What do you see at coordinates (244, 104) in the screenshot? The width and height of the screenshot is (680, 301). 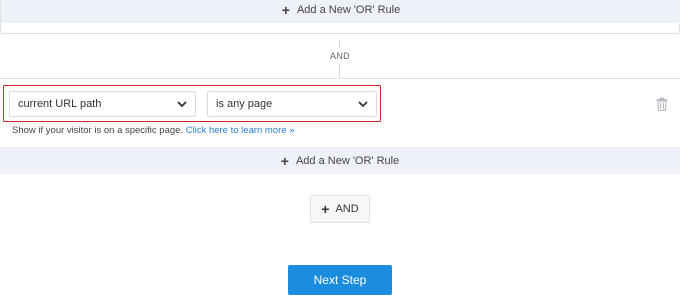 I see `operator-select-value: is any page` at bounding box center [244, 104].